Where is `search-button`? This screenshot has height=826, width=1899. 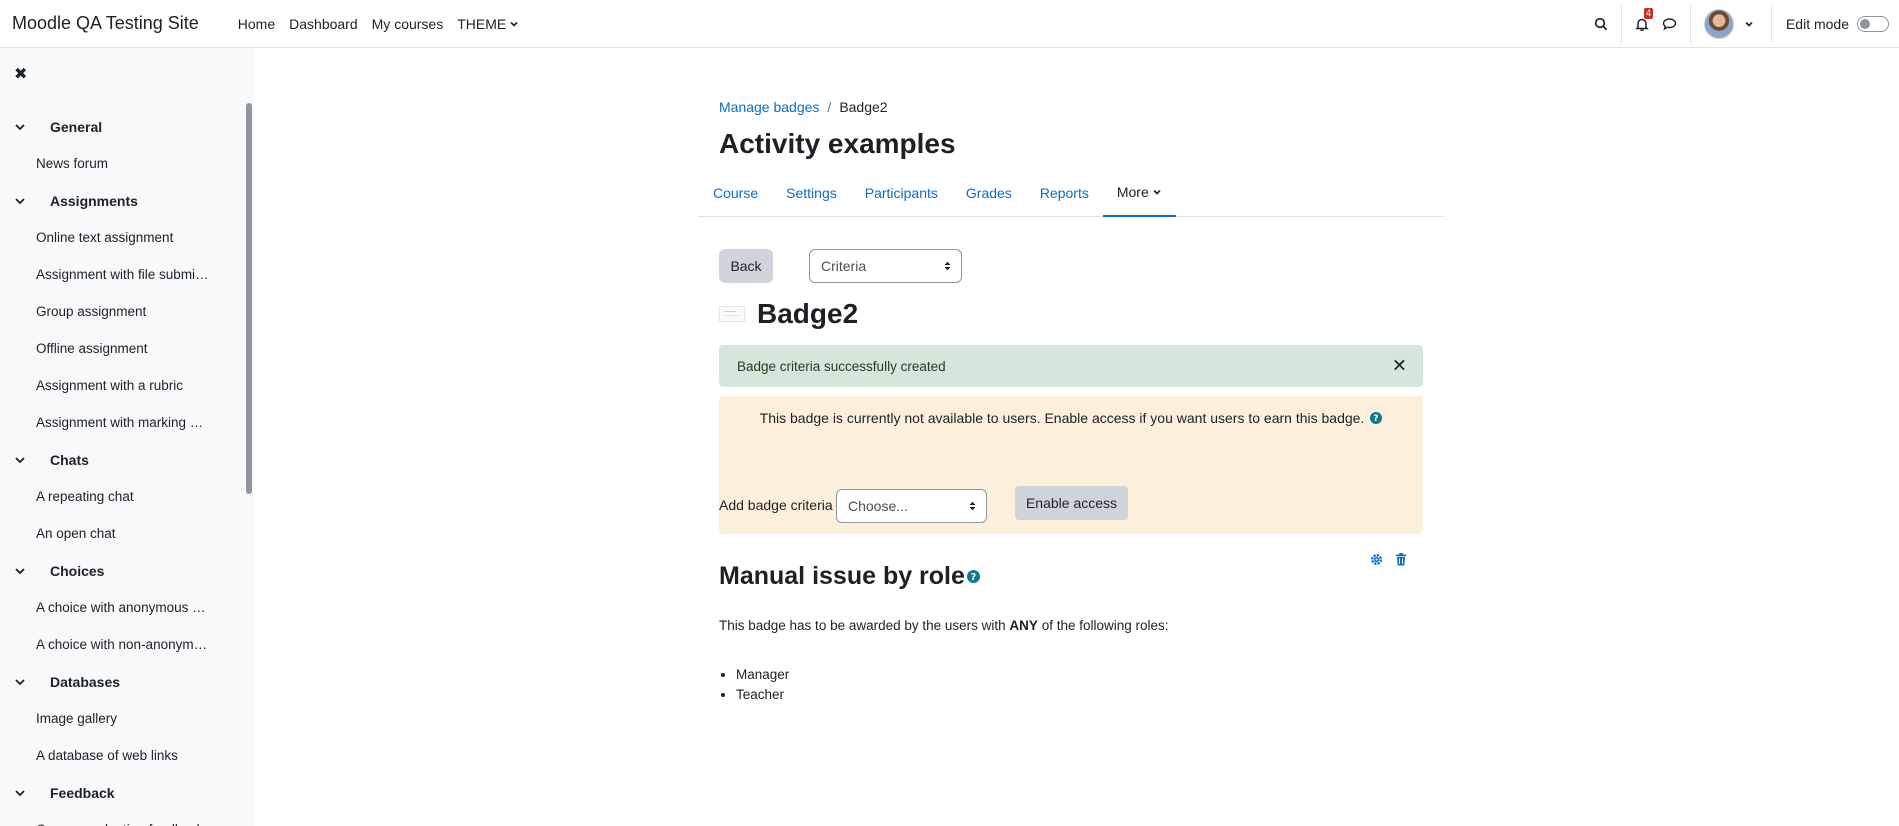
search-button is located at coordinates (1601, 24).